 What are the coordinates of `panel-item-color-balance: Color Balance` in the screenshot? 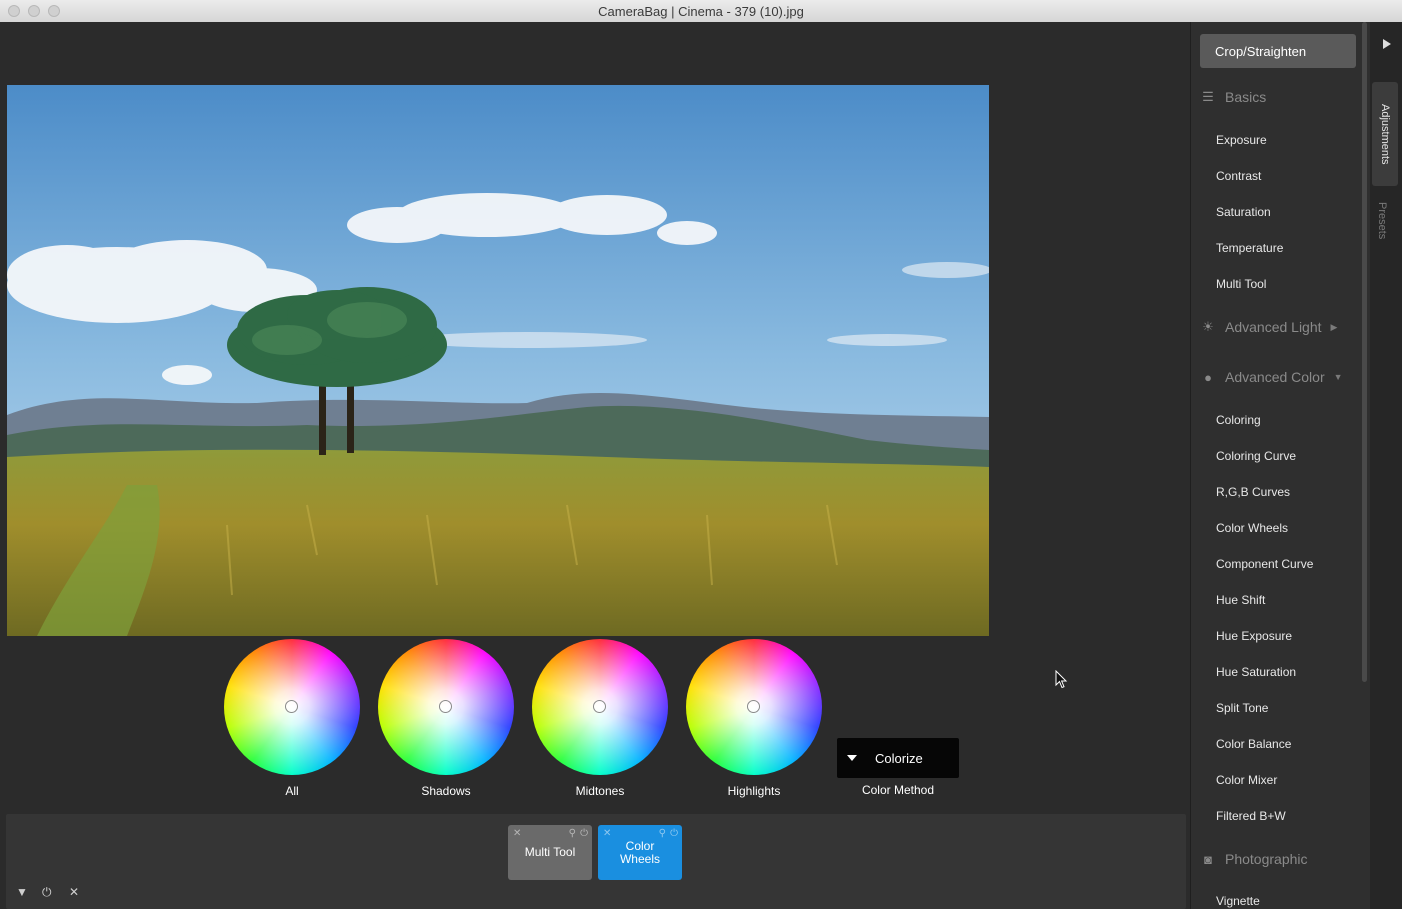 It's located at (1253, 744).